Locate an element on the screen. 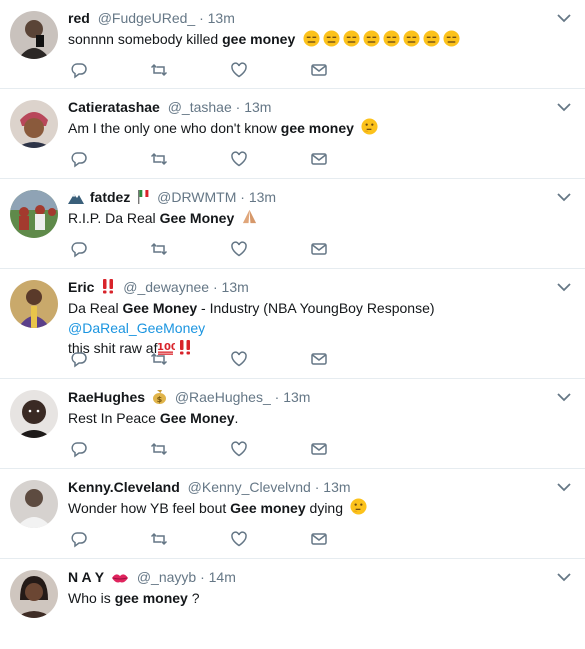  user-handle: @_nayyb is located at coordinates (166, 577).